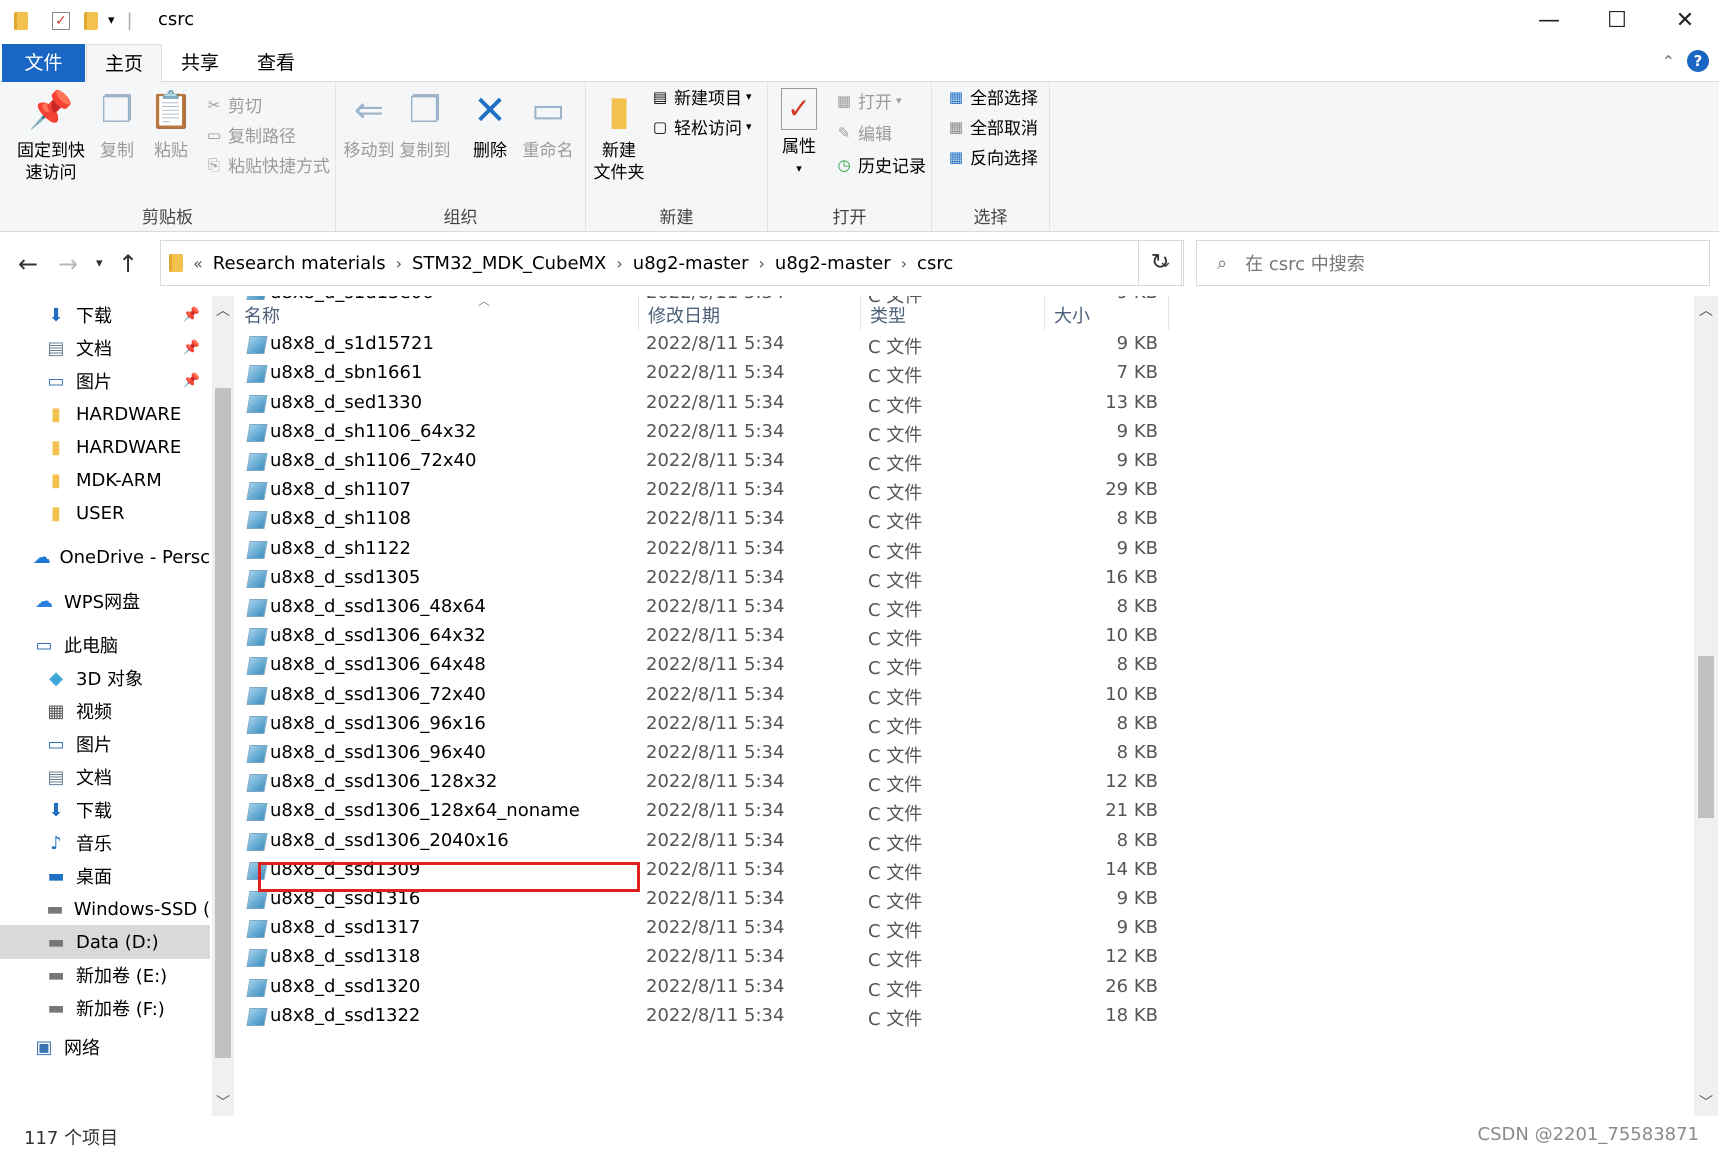 The width and height of the screenshot is (1719, 1153). I want to click on nav-item-17: ▬ Windows-SSD (, so click(105, 909).